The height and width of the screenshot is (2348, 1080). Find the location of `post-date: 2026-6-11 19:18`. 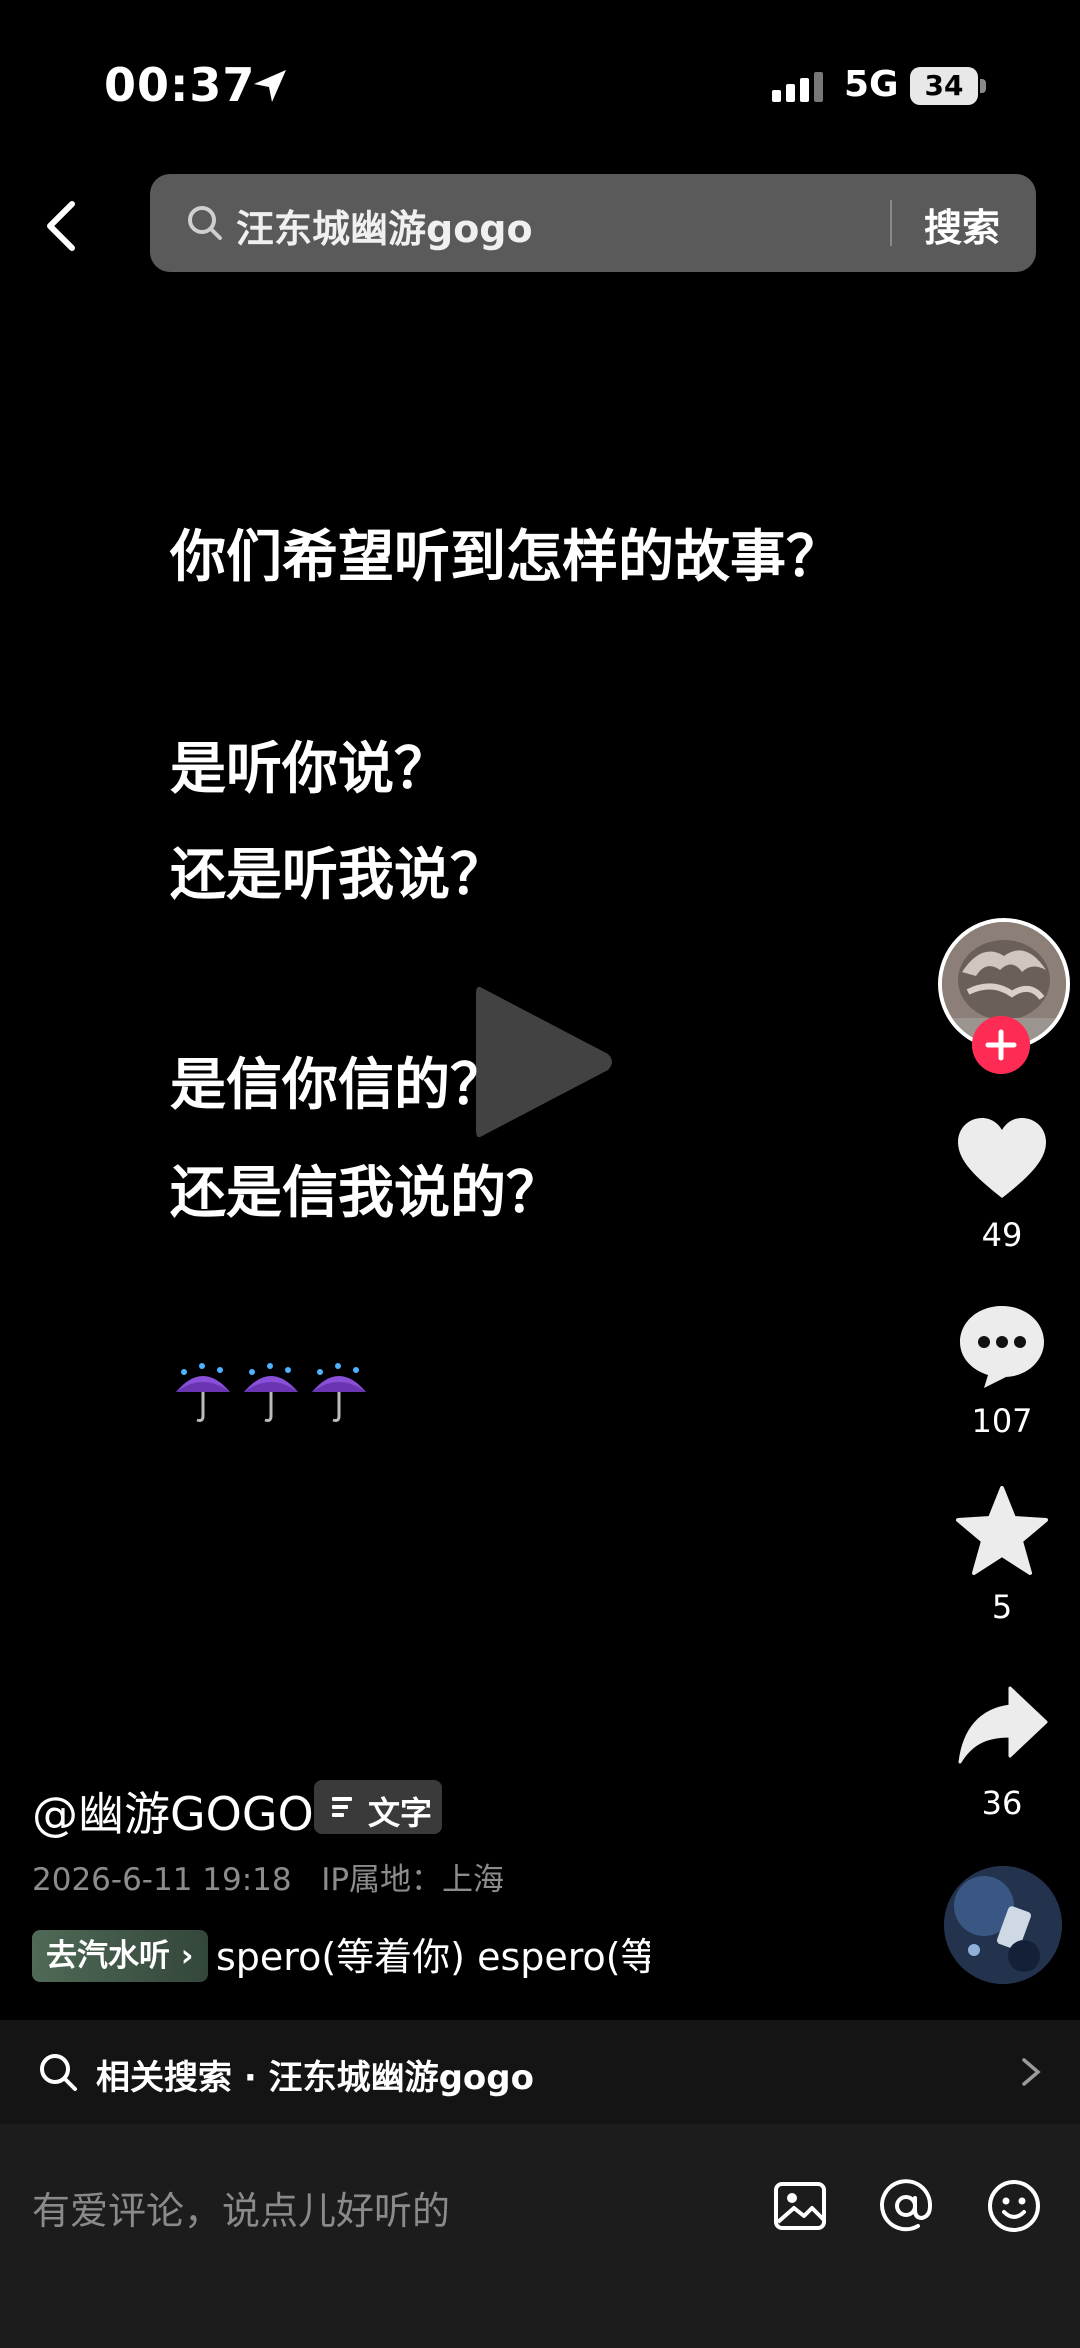

post-date: 2026-6-11 19:18 is located at coordinates (162, 1880).